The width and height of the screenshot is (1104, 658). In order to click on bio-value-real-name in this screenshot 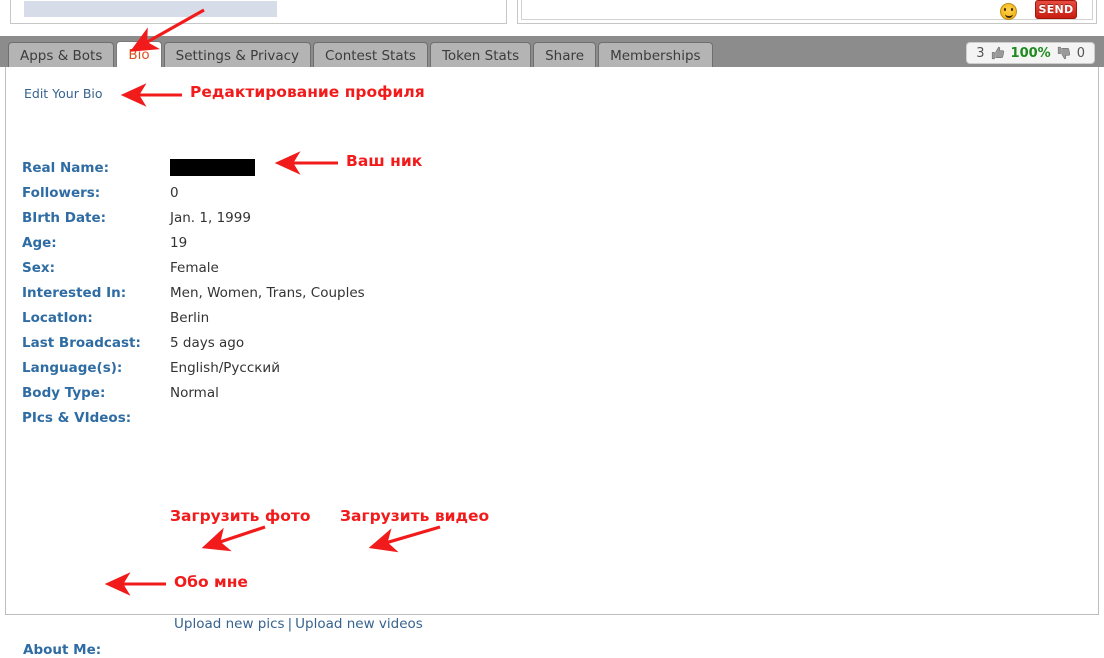, I will do `click(267, 167)`.